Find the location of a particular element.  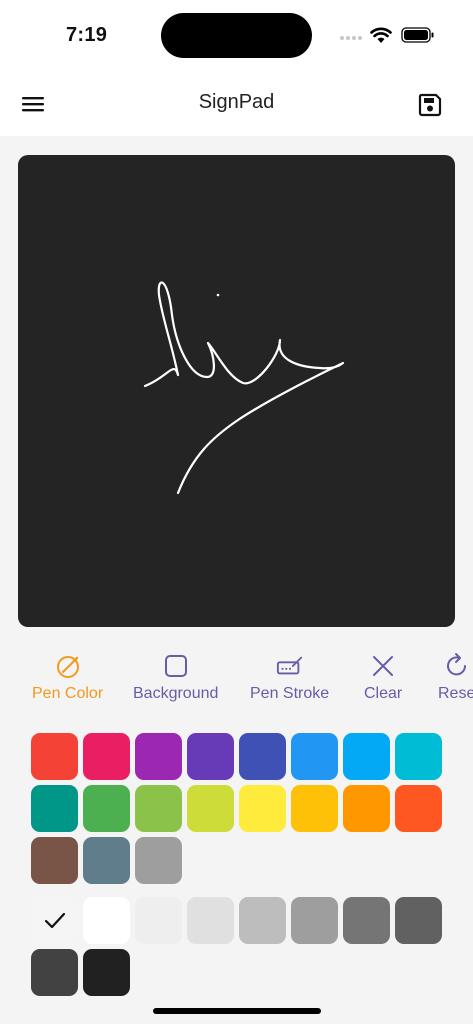

tab-label: Pen Stroke is located at coordinates (290, 693).